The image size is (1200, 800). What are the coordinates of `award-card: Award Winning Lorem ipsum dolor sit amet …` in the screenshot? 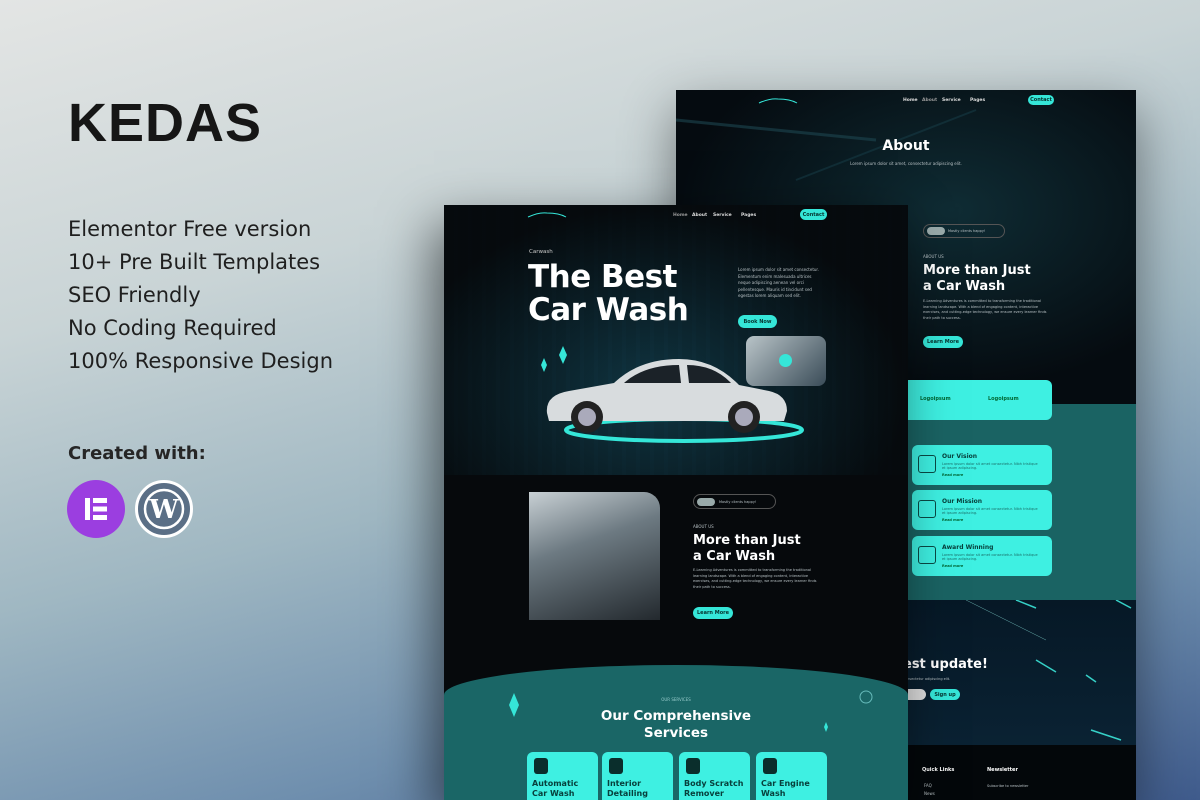 It's located at (982, 556).